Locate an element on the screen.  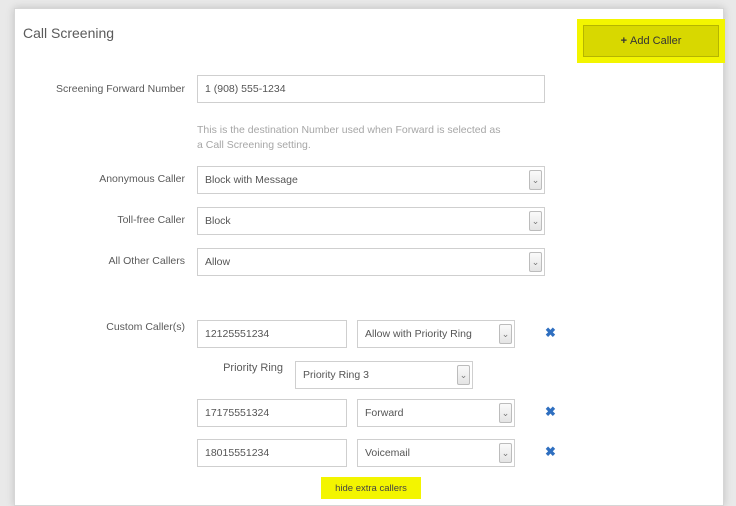
custom-caller-action-select-1: Allow with Priority Ring ⌄ is located at coordinates (436, 334).